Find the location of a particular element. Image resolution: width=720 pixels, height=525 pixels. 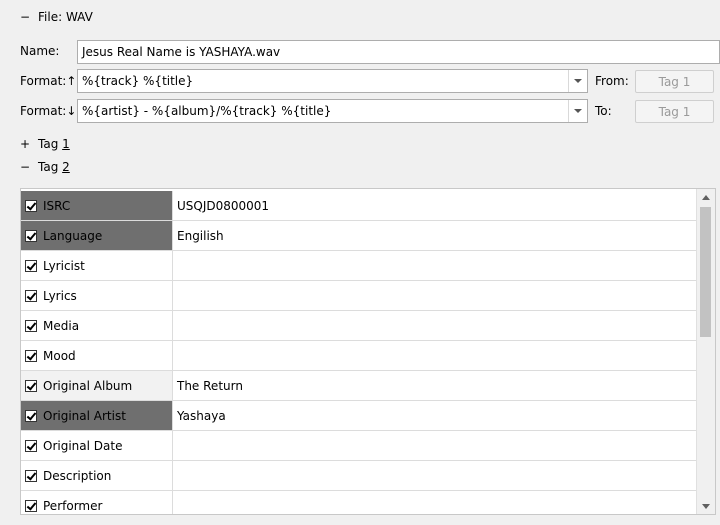

format-from-filename-value: %{track} %{title} is located at coordinates (138, 81).